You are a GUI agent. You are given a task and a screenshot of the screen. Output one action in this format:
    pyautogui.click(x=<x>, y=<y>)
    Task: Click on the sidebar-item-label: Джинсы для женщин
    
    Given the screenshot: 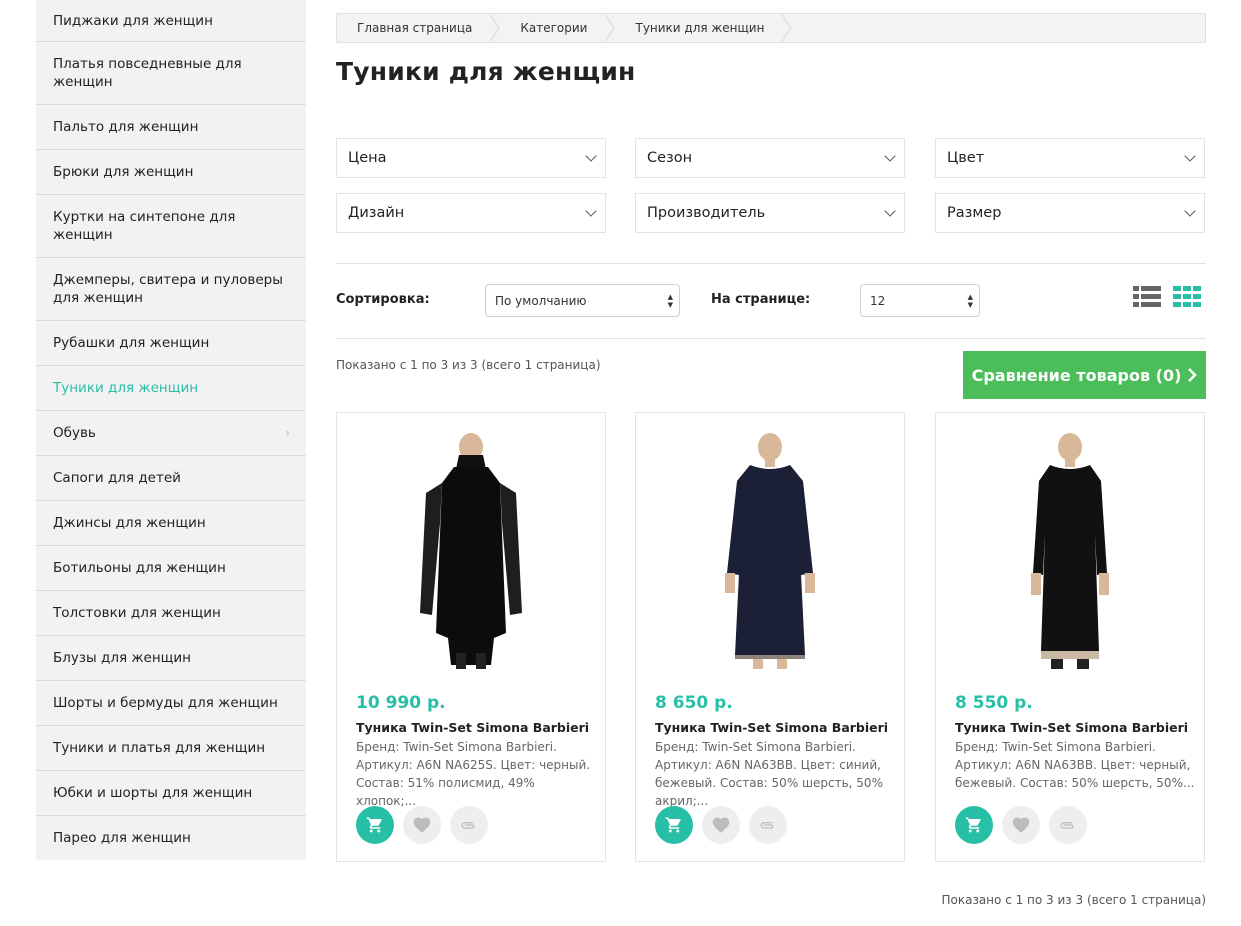 What is the action you would take?
    pyautogui.click(x=129, y=523)
    